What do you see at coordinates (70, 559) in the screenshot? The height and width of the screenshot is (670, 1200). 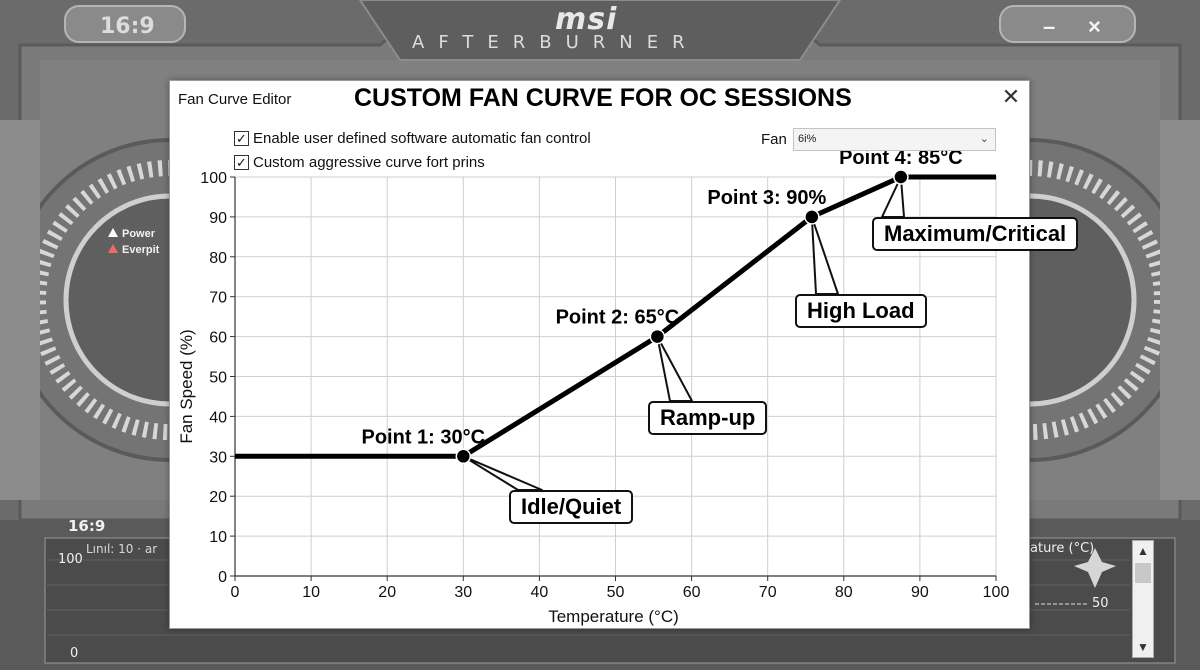 I see `monitor-scale-max: 100` at bounding box center [70, 559].